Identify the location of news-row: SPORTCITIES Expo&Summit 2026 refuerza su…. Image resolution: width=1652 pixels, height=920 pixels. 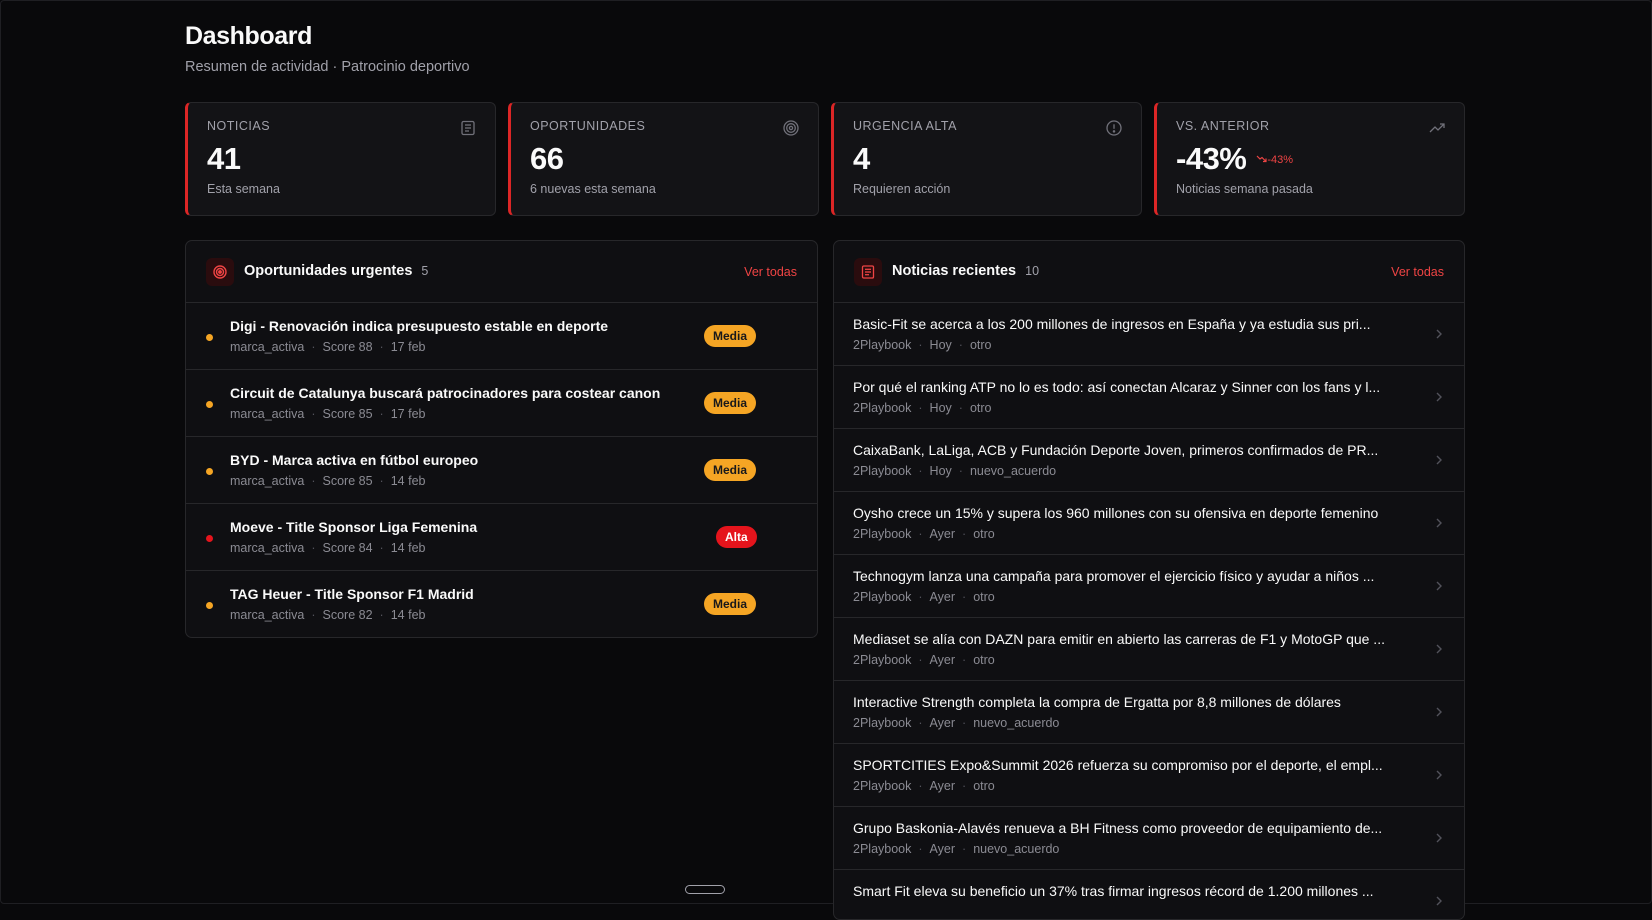
(1149, 775).